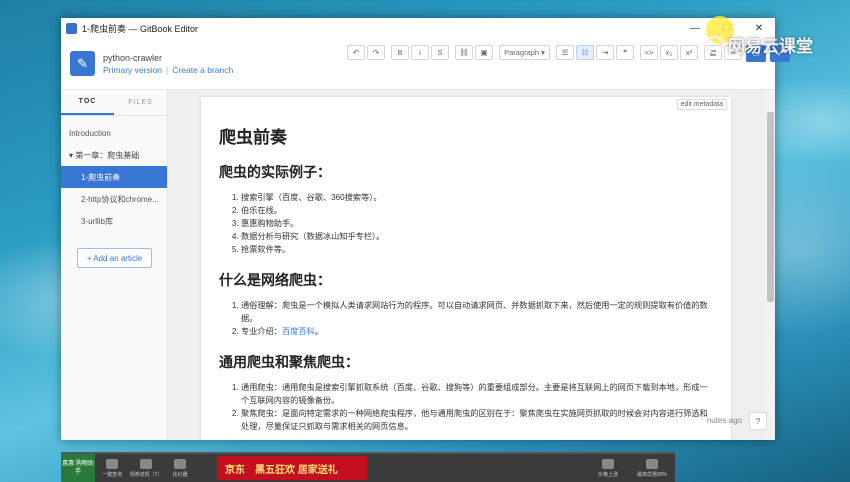 The width and height of the screenshot is (850, 482). Describe the element at coordinates (724, 420) in the screenshot. I see `saved-status: nutes ago` at that location.